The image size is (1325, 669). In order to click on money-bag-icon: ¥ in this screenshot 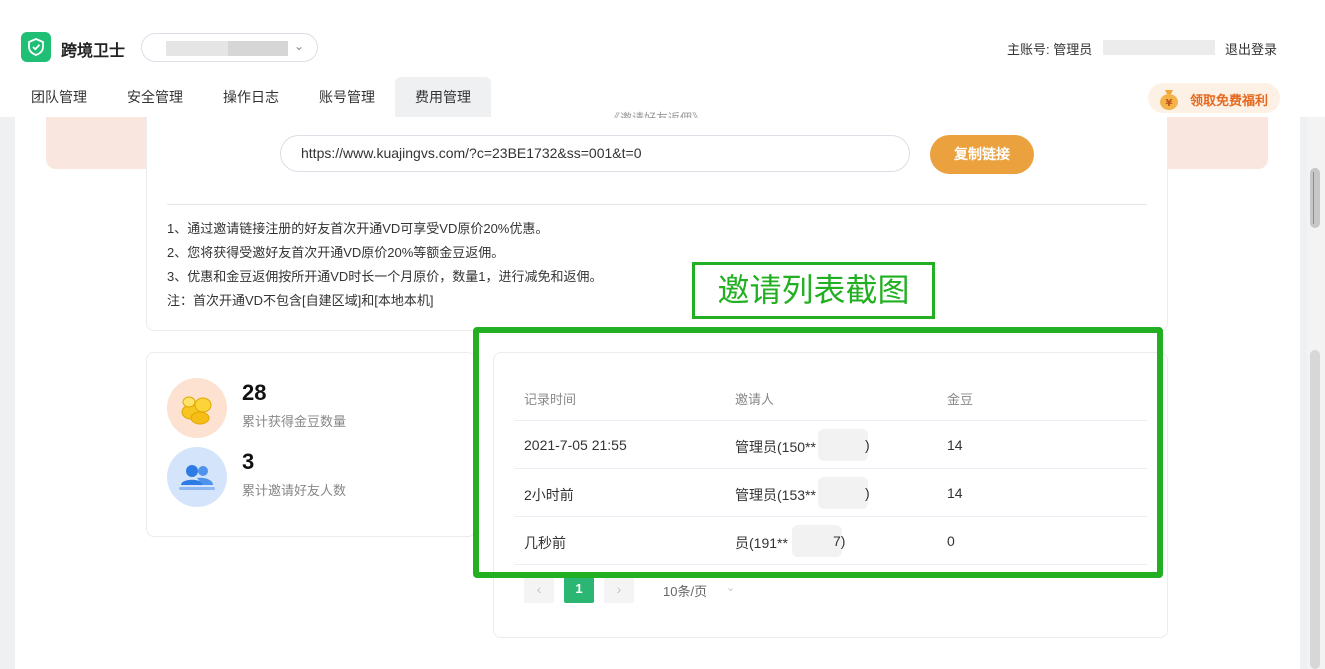, I will do `click(1169, 100)`.